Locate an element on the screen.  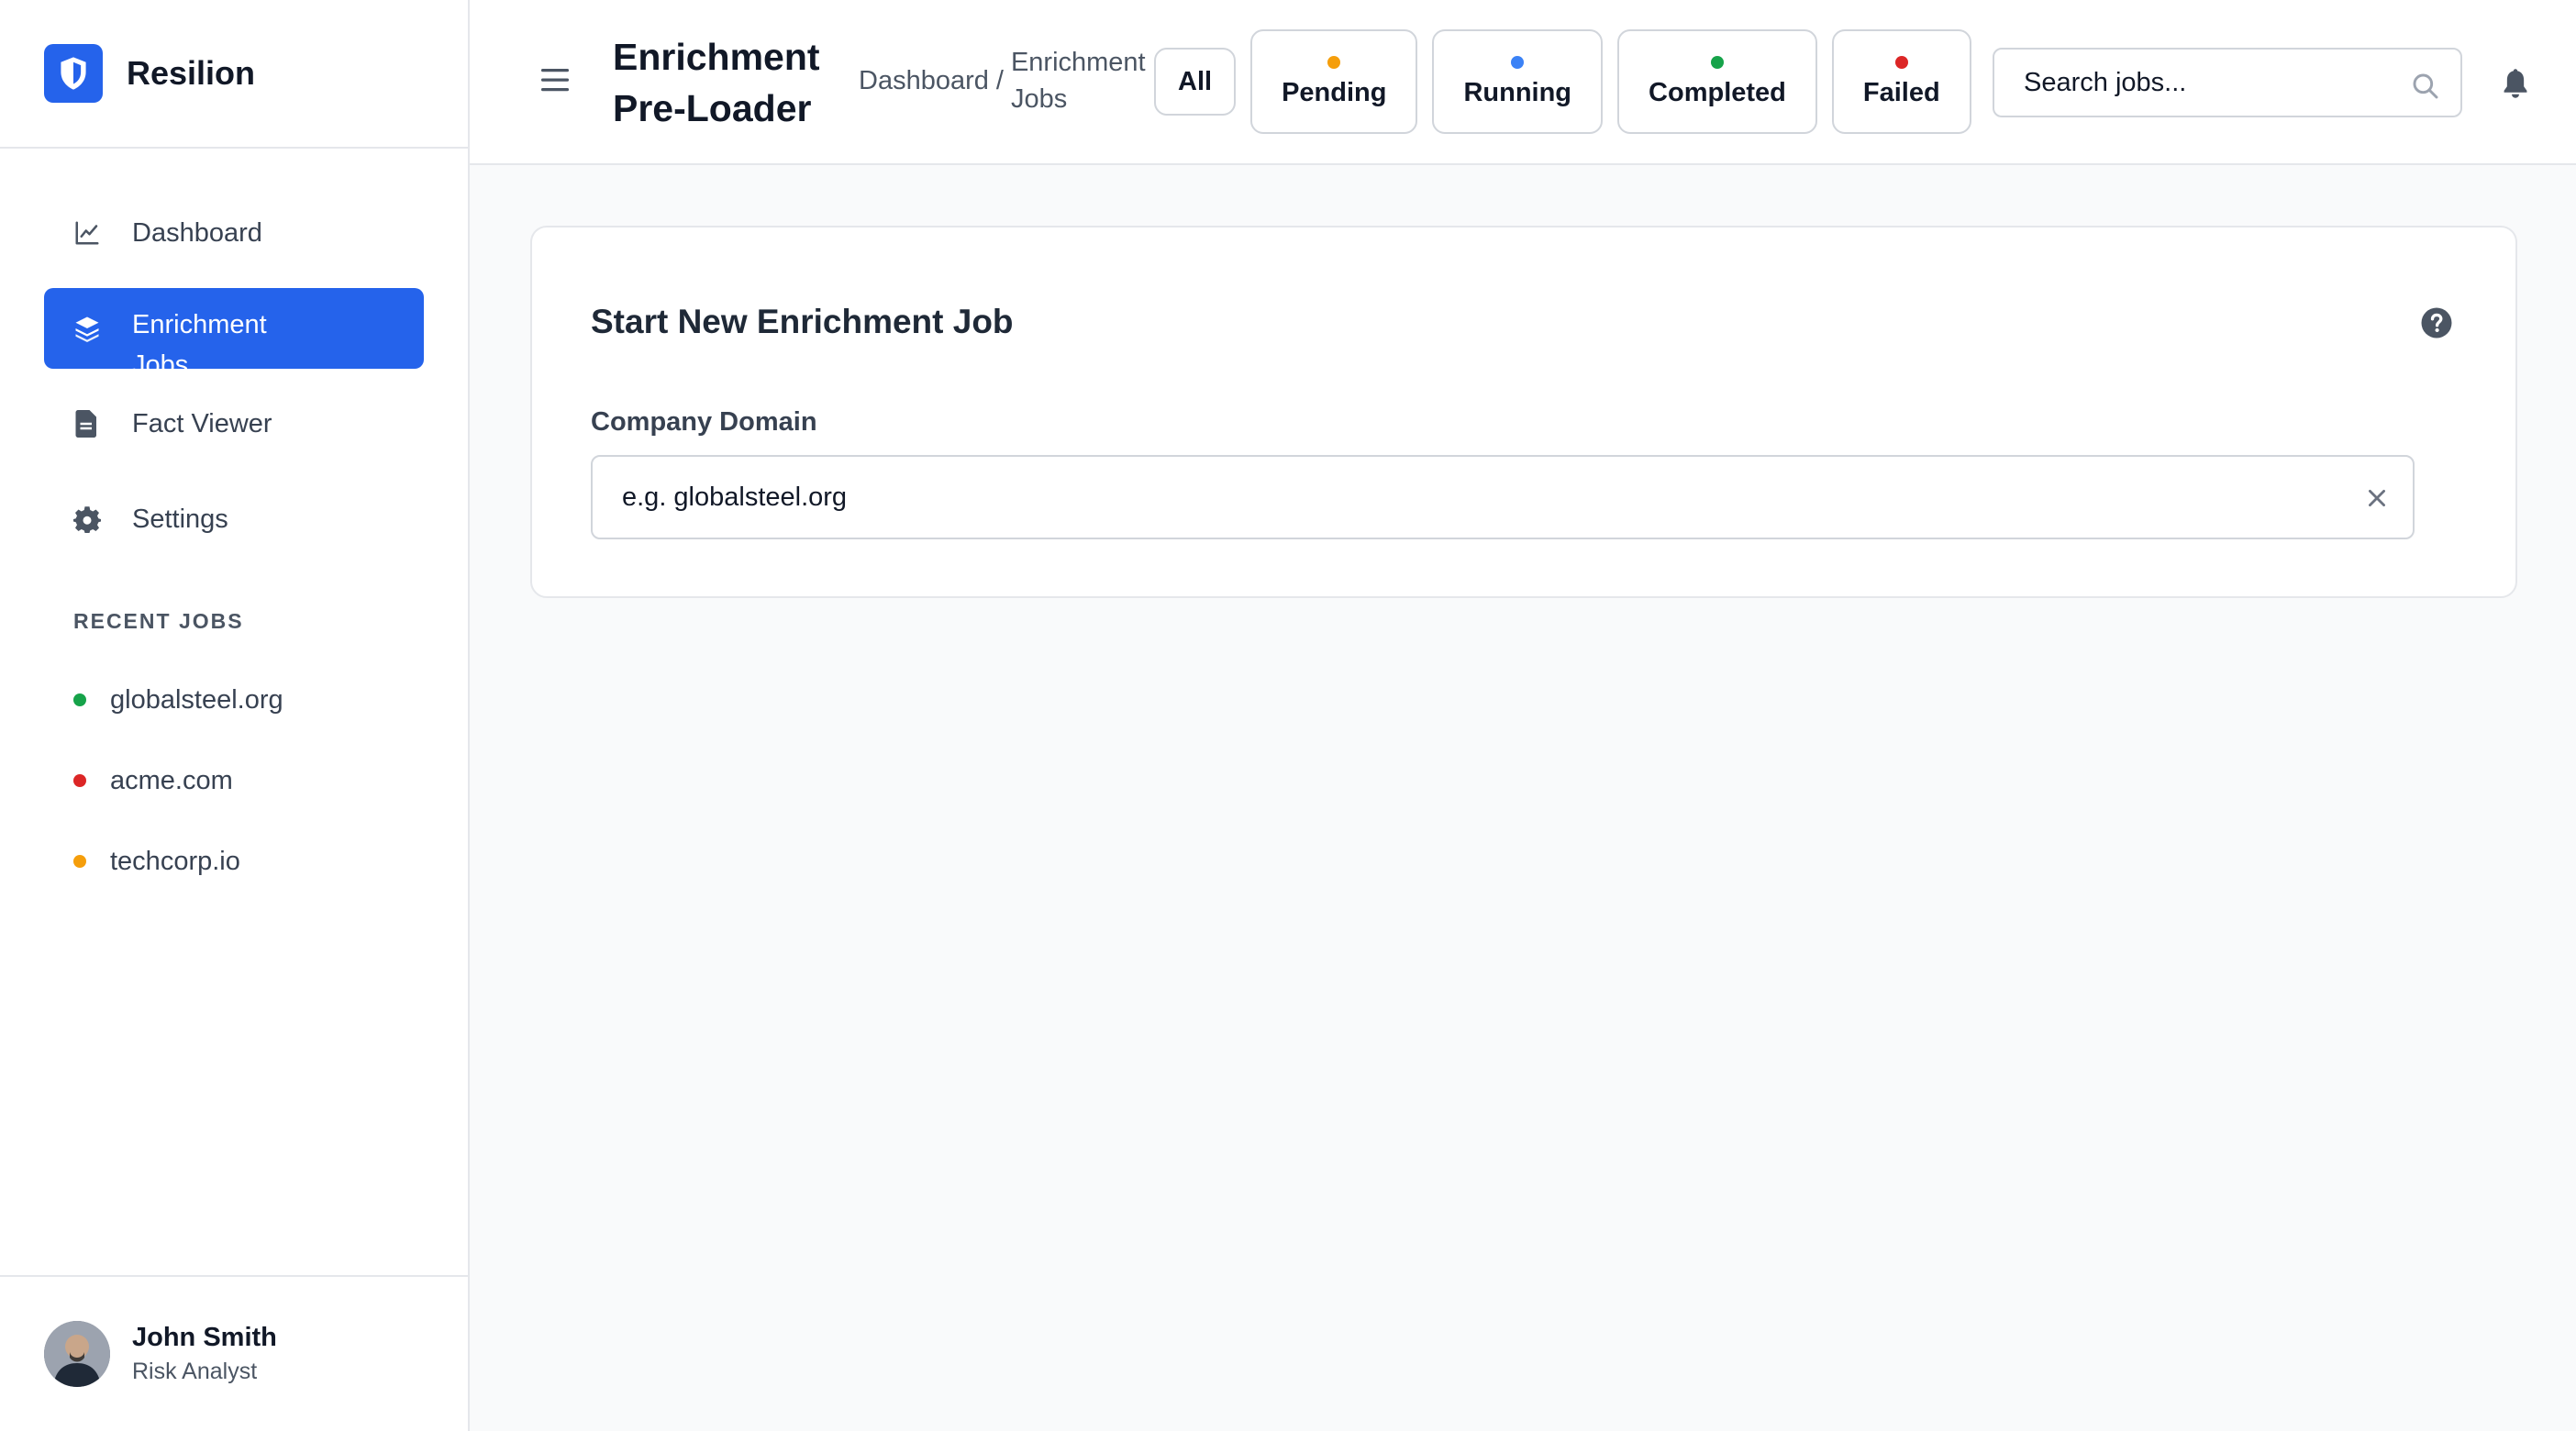
company-domain-input is located at coordinates (1475, 497).